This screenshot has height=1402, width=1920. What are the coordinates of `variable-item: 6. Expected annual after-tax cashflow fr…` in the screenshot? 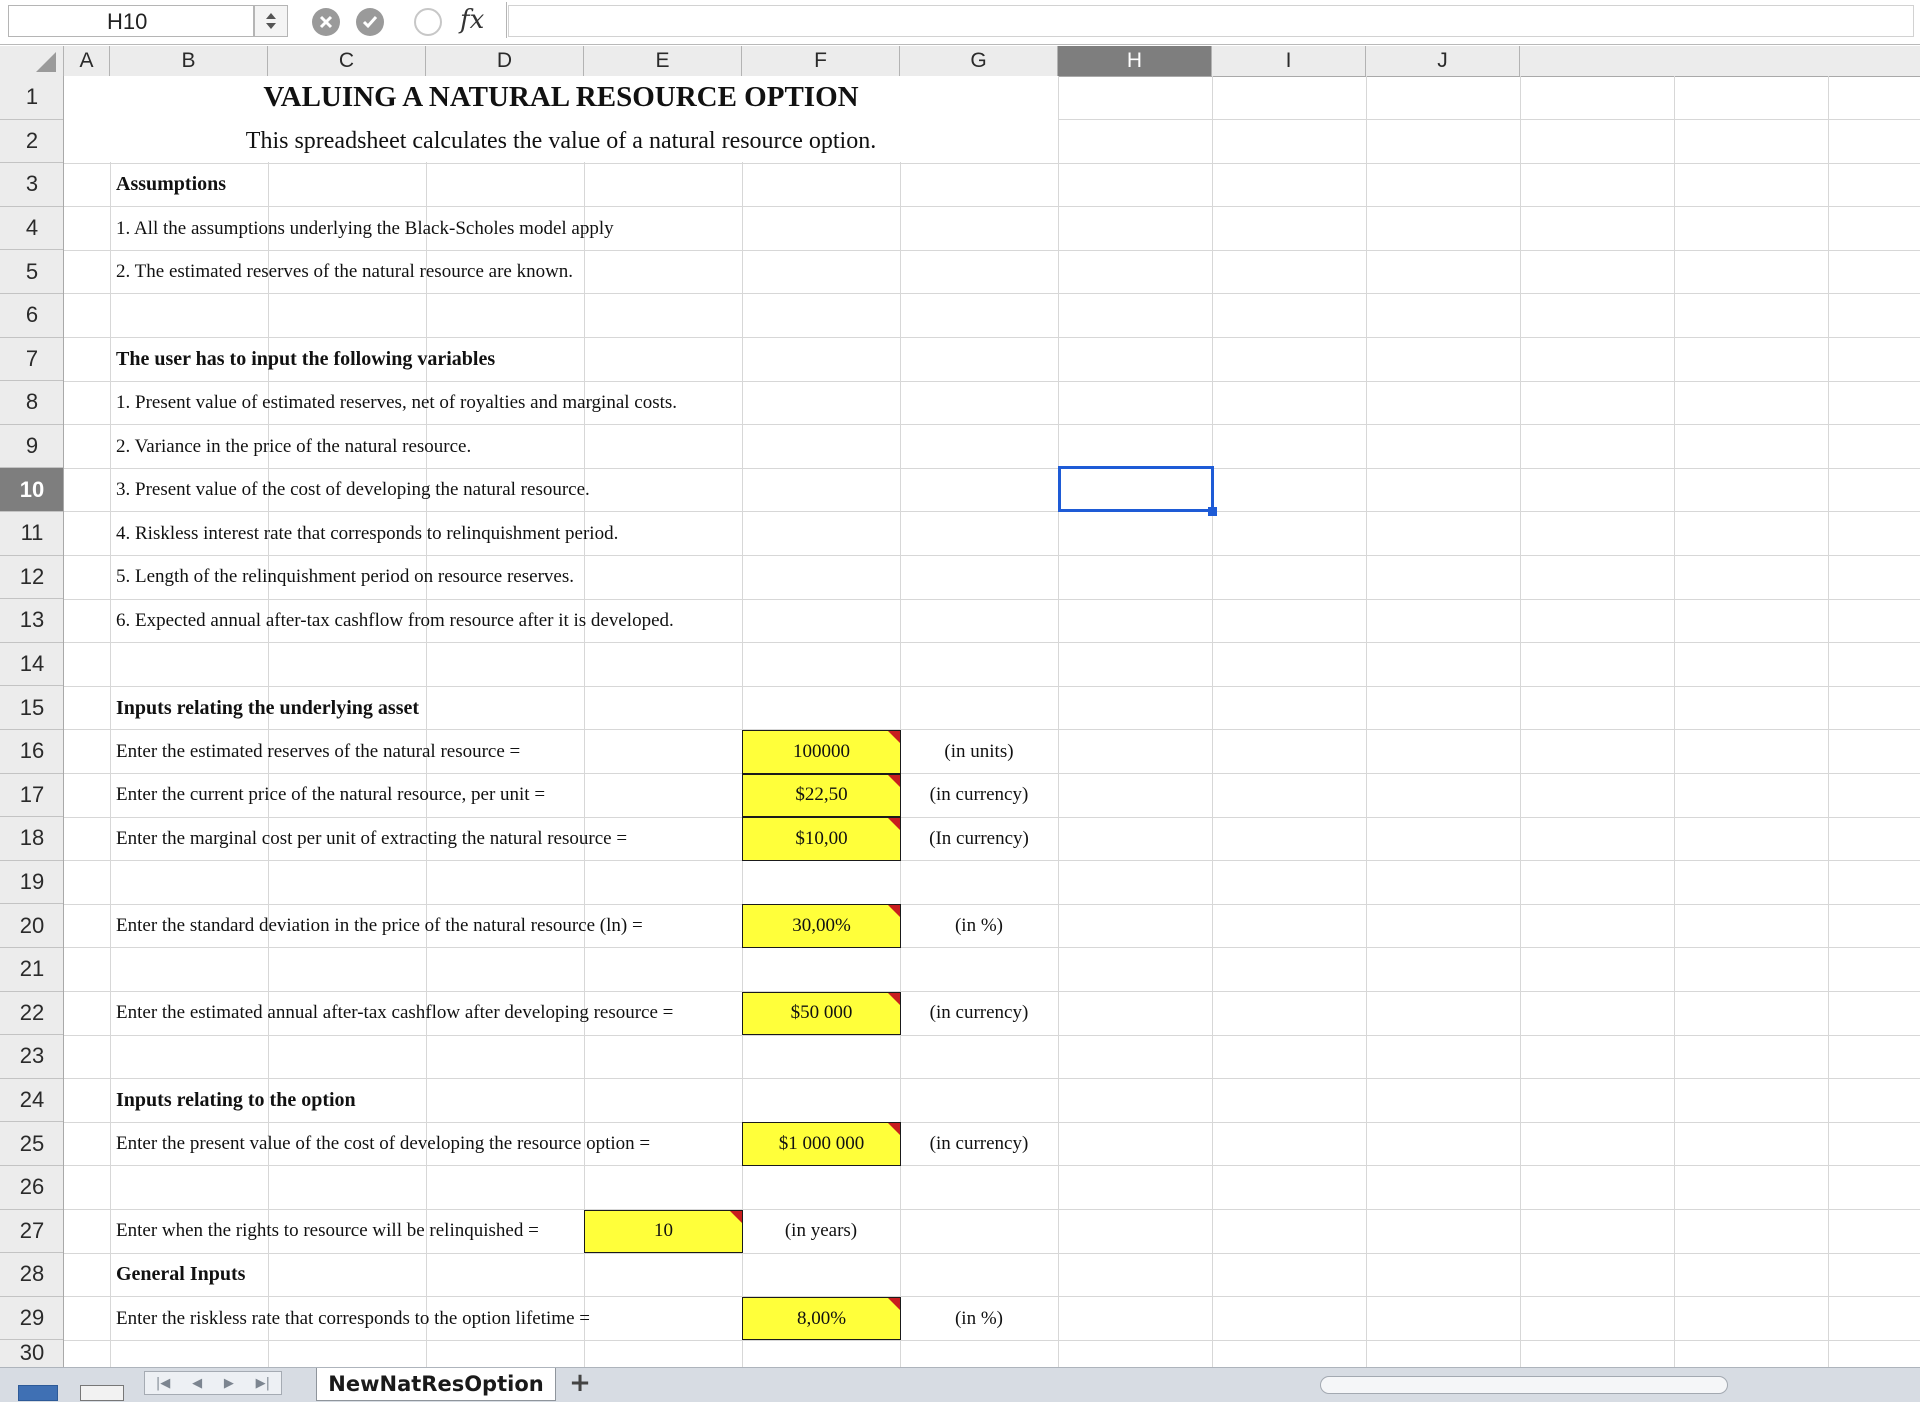 It's located at (392, 621).